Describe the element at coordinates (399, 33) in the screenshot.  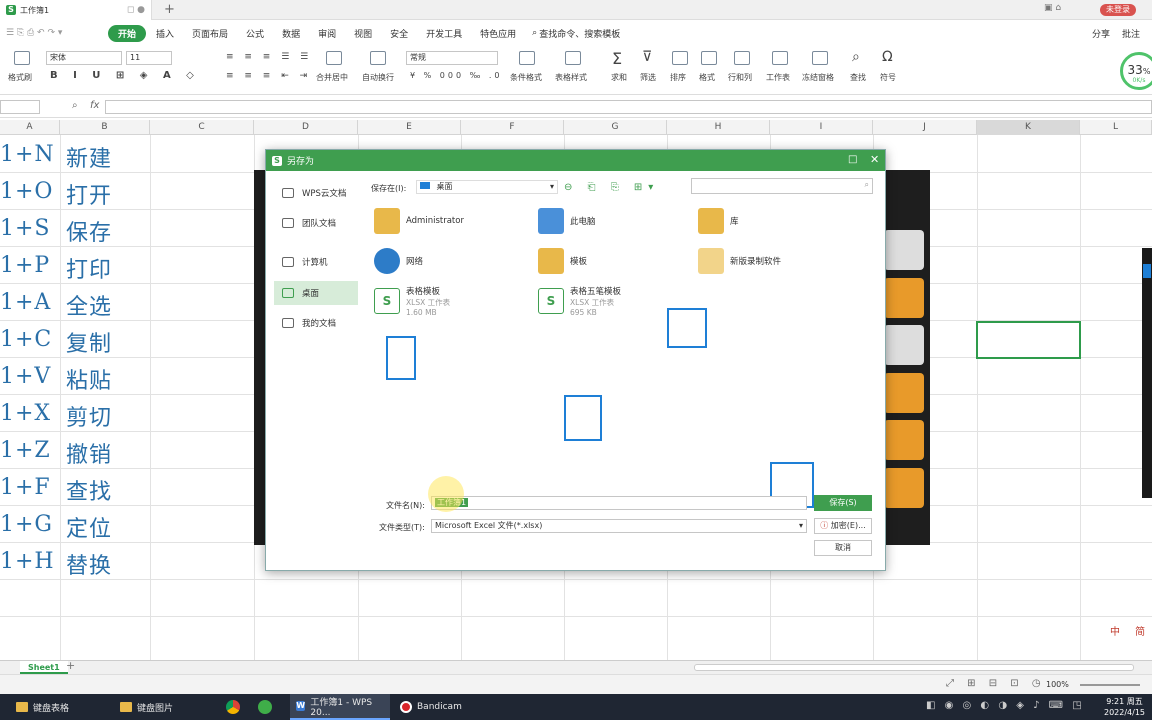
I see `menu-security: 安全` at that location.